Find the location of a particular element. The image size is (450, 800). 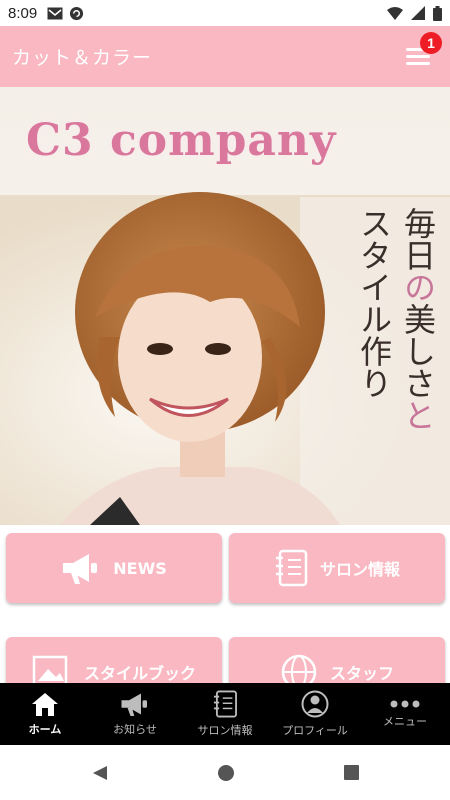

staff-button: スタッフ is located at coordinates (337, 660).